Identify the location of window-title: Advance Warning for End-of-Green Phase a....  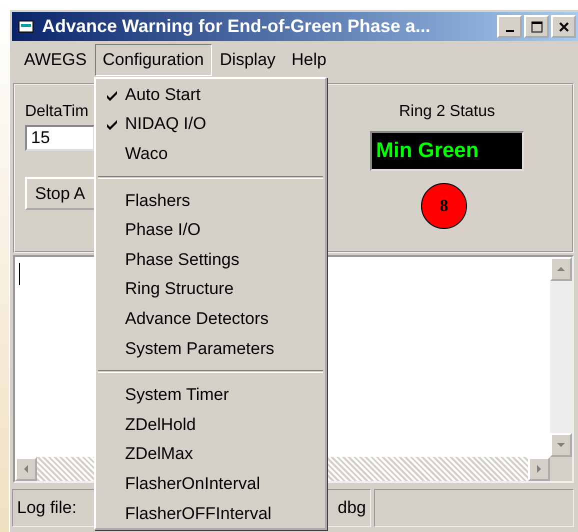
(237, 26).